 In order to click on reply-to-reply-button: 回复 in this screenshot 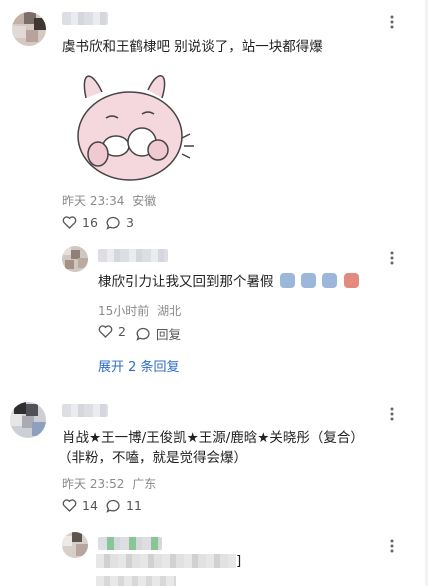, I will do `click(158, 333)`.